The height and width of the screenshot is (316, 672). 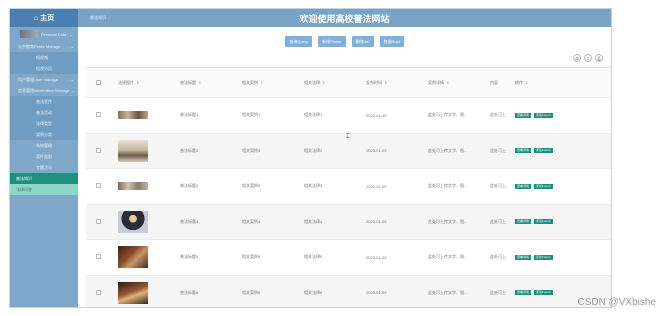 What do you see at coordinates (251, 115) in the screenshot?
I see `case-cell: 相关案例1` at bounding box center [251, 115].